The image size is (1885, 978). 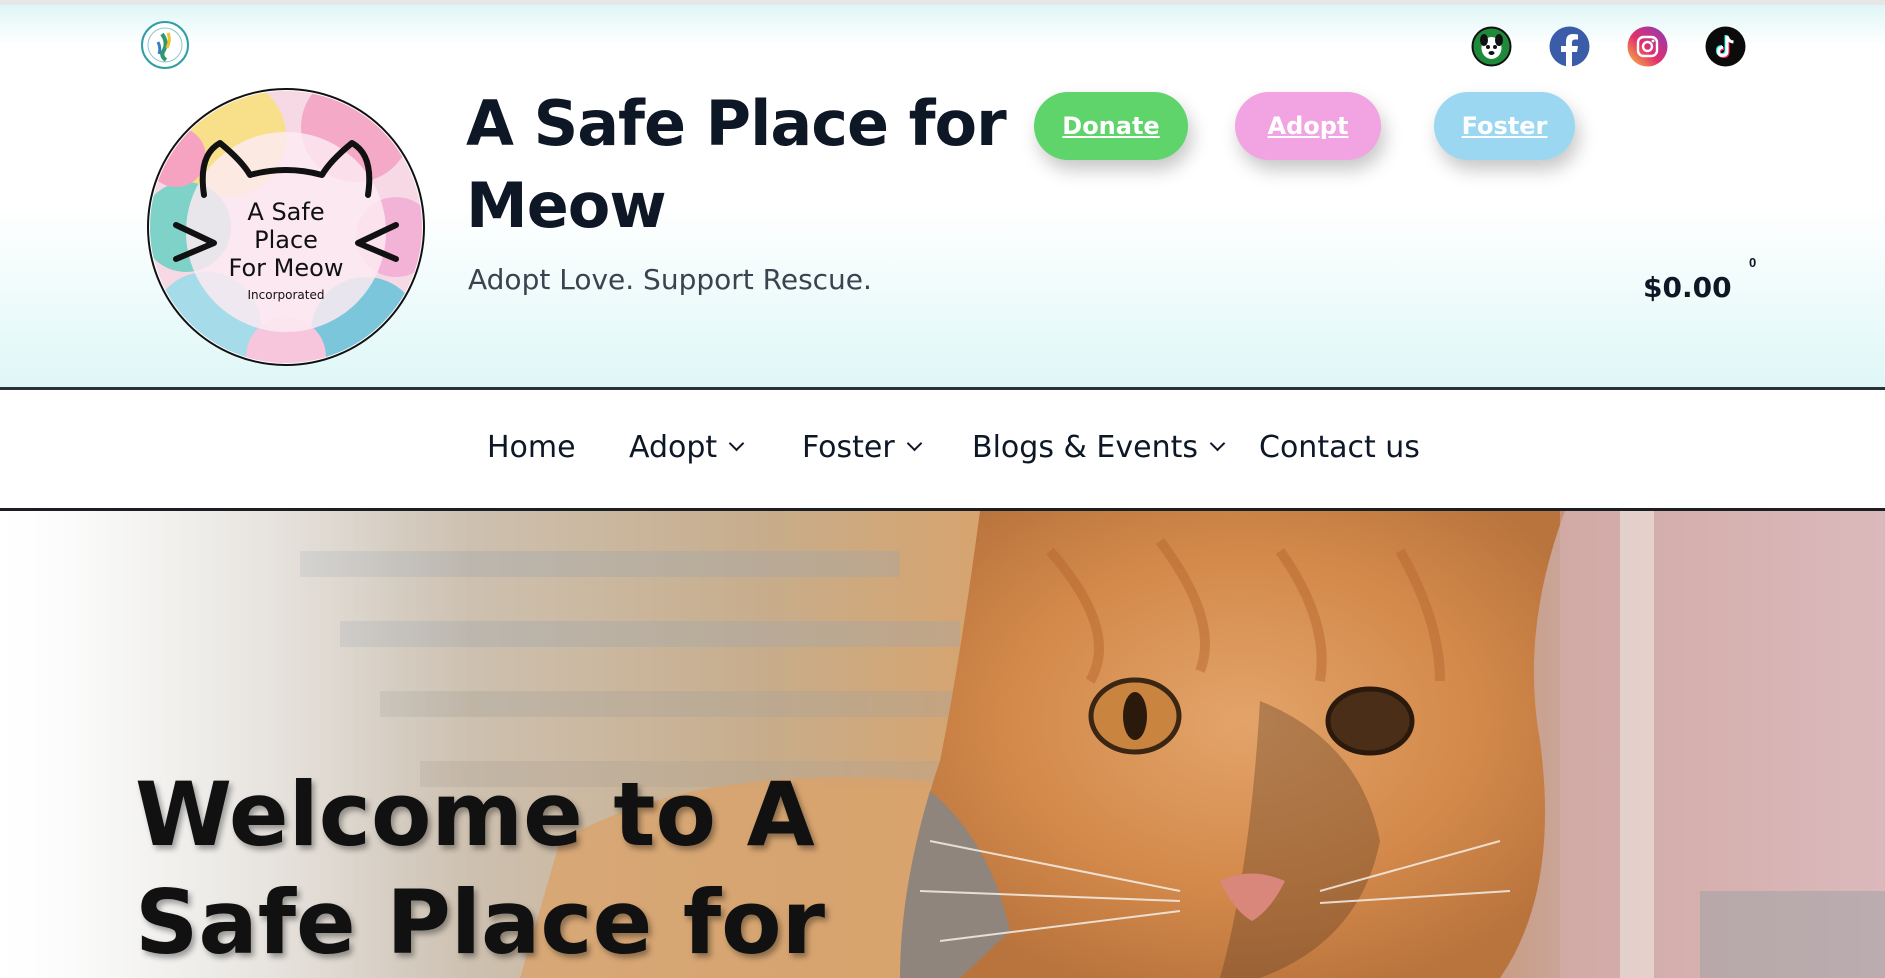 What do you see at coordinates (1504, 126) in the screenshot?
I see `foster-button: Foster` at bounding box center [1504, 126].